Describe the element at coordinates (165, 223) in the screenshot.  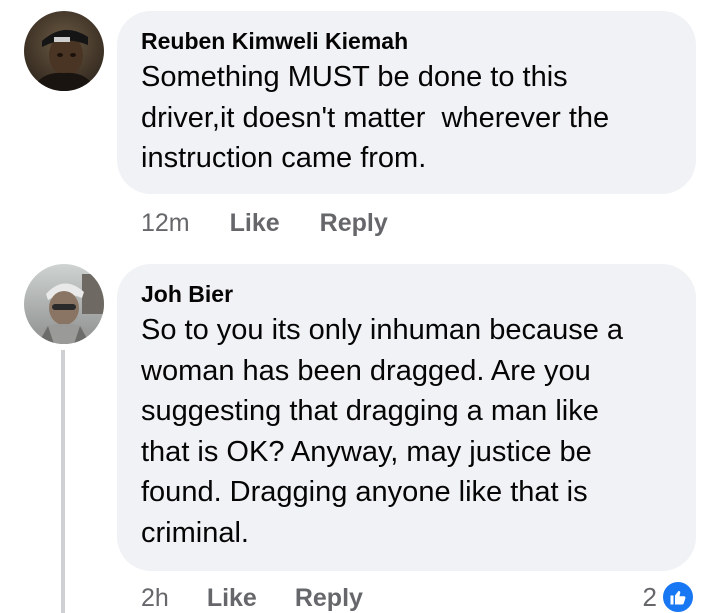
I see `comment-timestamp: 12m` at that location.